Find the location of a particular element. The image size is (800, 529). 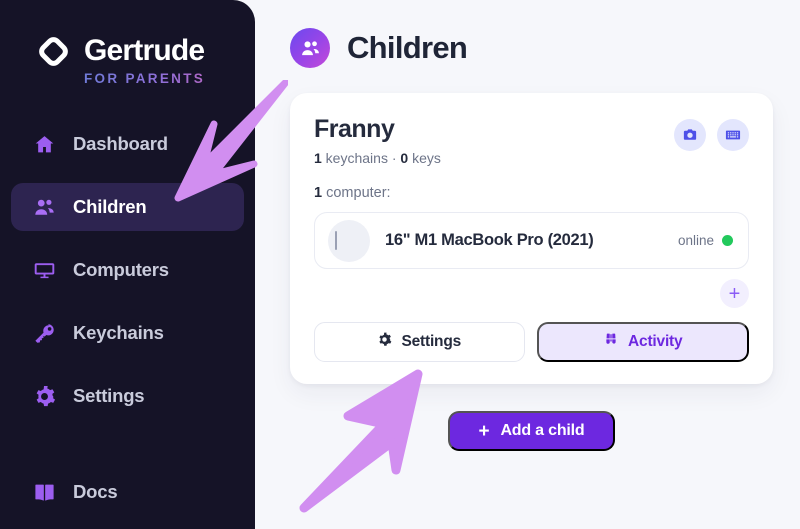

brand-name: Gertrude is located at coordinates (144, 50).